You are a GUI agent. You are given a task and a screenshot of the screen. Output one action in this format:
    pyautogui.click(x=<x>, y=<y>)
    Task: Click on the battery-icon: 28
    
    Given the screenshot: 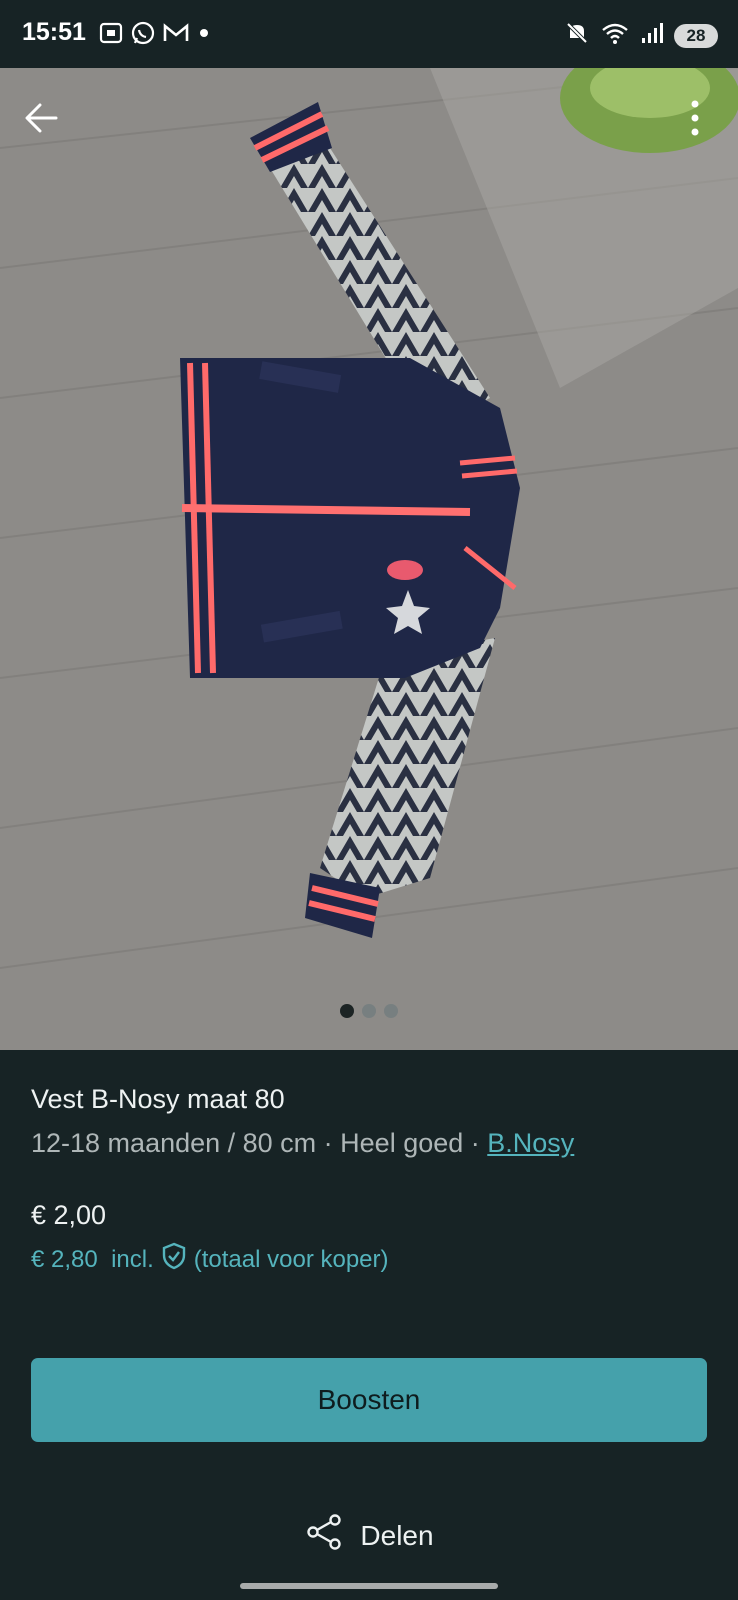 What is the action you would take?
    pyautogui.click(x=696, y=35)
    